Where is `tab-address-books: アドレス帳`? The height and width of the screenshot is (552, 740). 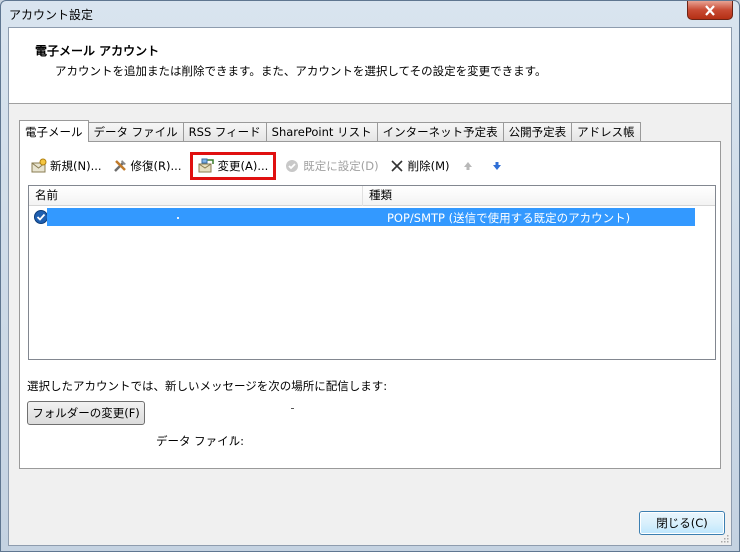 tab-address-books: アドレス帳 is located at coordinates (606, 132).